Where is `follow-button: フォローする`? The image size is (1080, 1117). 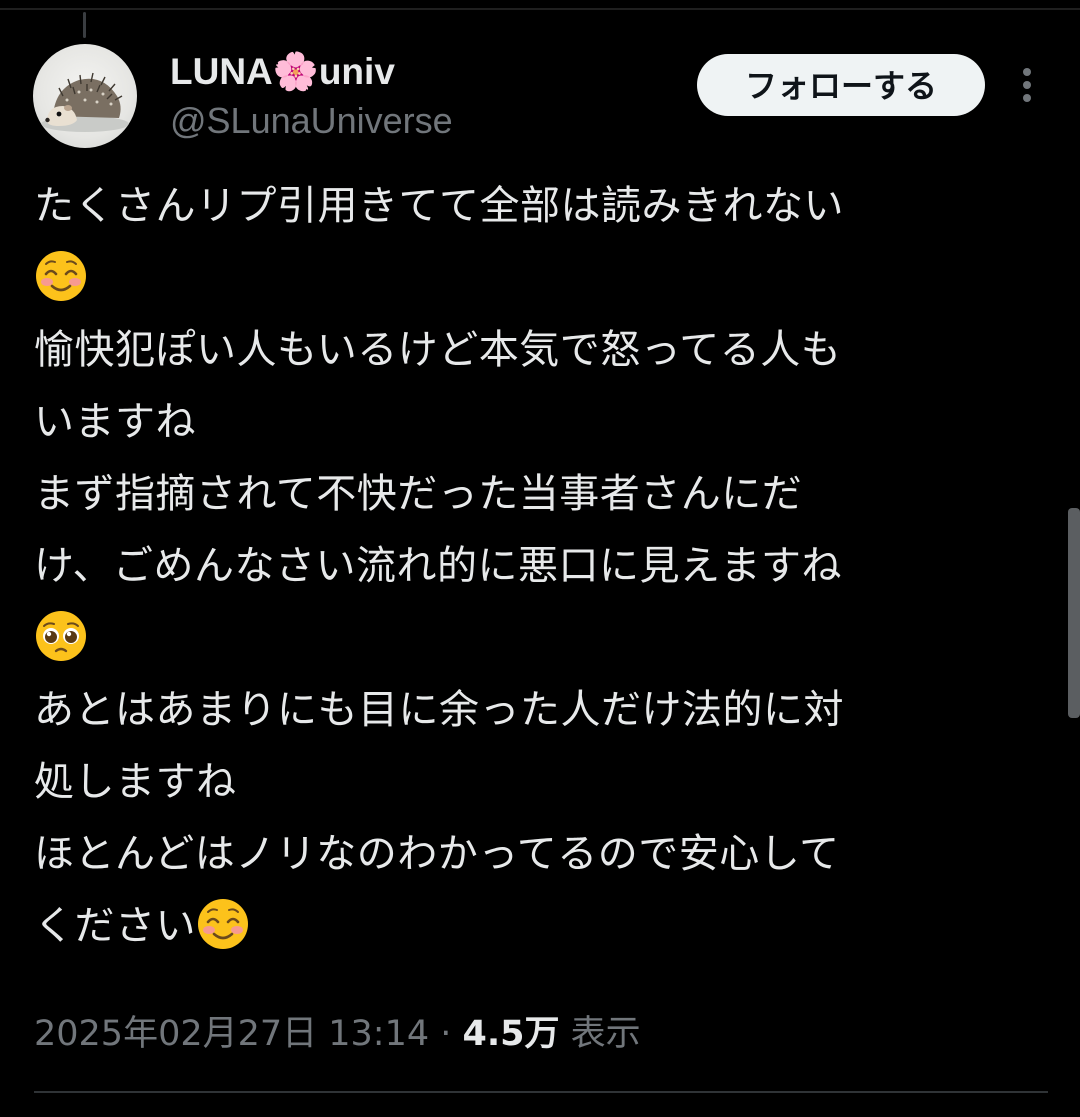
follow-button: フォローする is located at coordinates (841, 85).